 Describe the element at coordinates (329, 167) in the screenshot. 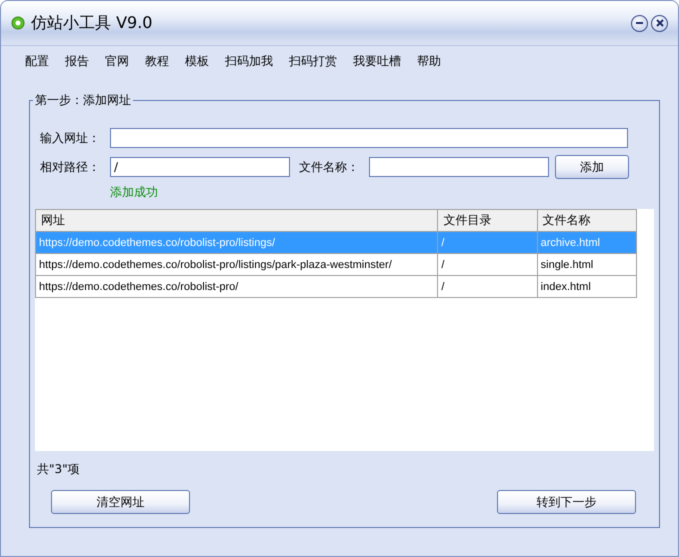

I see `field-label: 文件名称：` at that location.